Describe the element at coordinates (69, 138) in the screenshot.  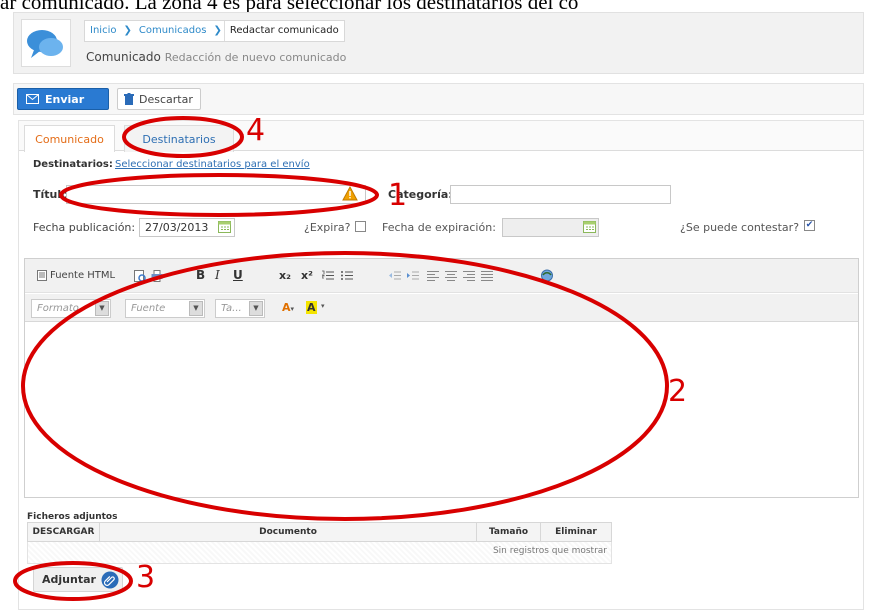
I see `tab-comunicado: Comunicado` at that location.